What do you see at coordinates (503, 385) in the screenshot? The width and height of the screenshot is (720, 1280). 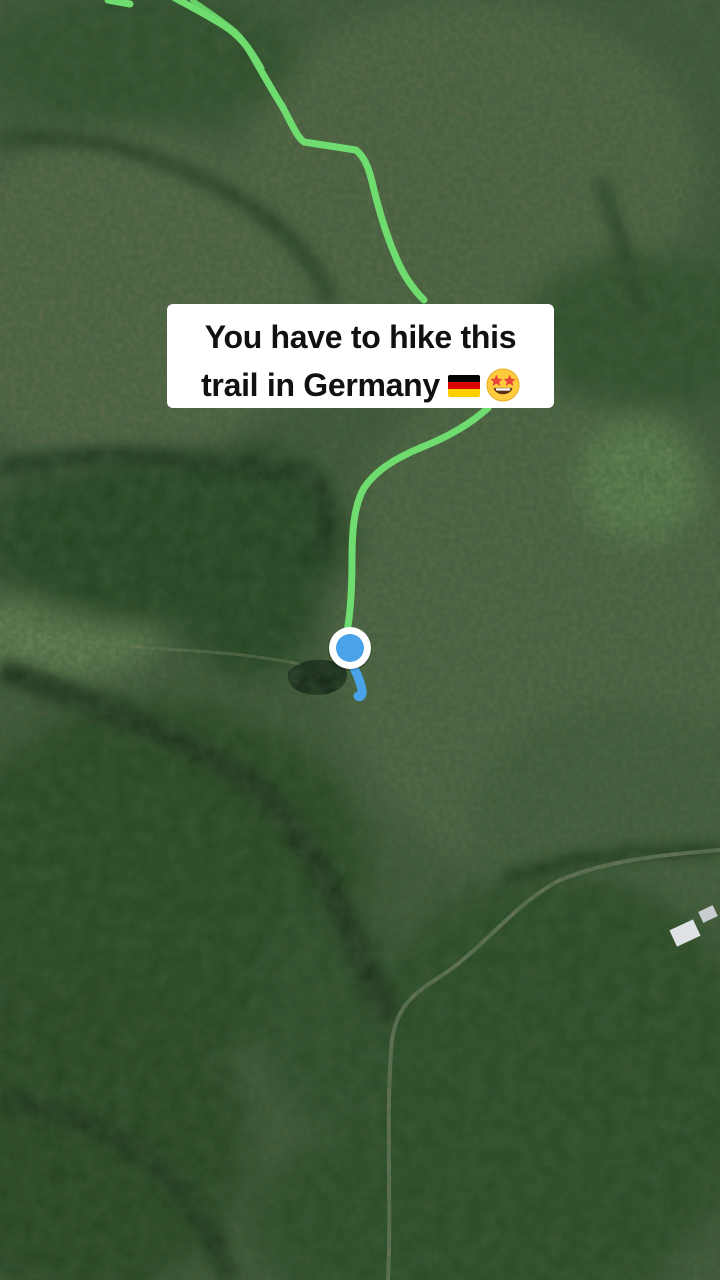 I see `star-struck-emoji-icon` at bounding box center [503, 385].